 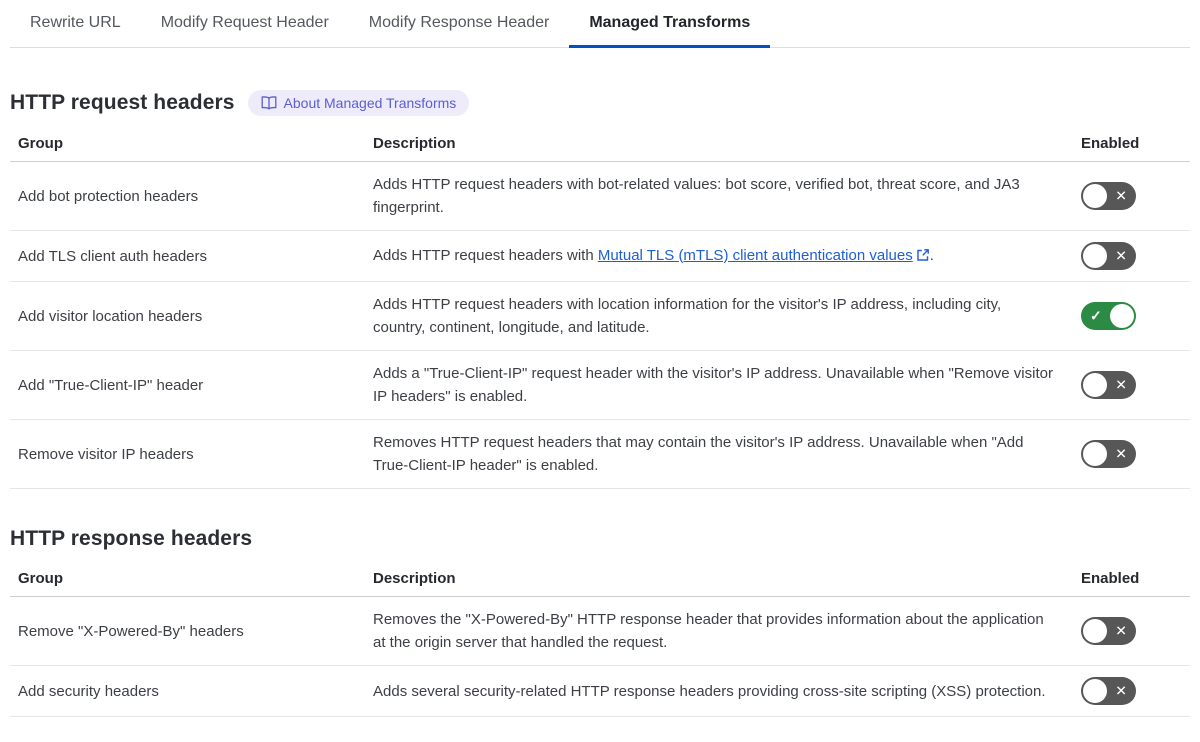 What do you see at coordinates (122, 102) in the screenshot?
I see `request-headers-title: HTTP request headers` at bounding box center [122, 102].